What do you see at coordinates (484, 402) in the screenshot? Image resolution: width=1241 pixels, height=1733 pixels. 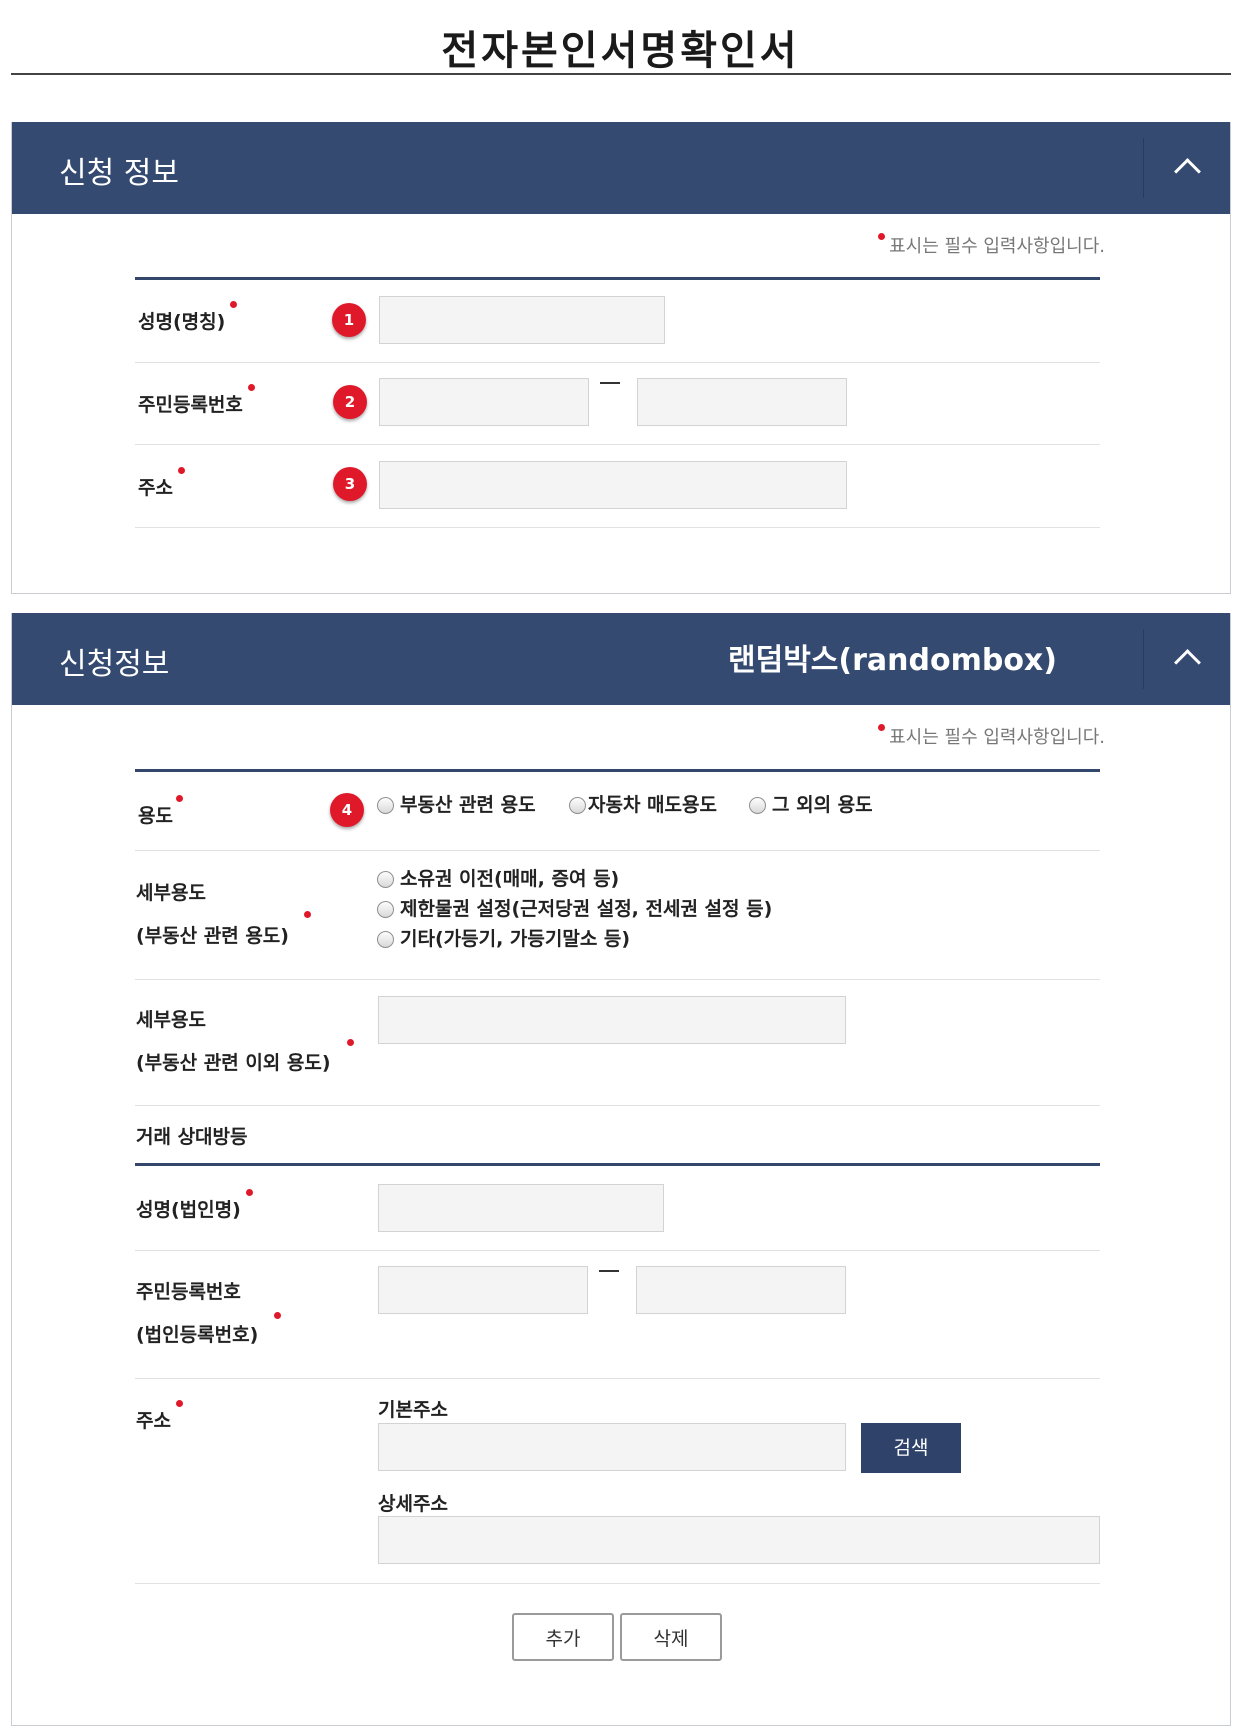 I see `rrn-front-input` at bounding box center [484, 402].